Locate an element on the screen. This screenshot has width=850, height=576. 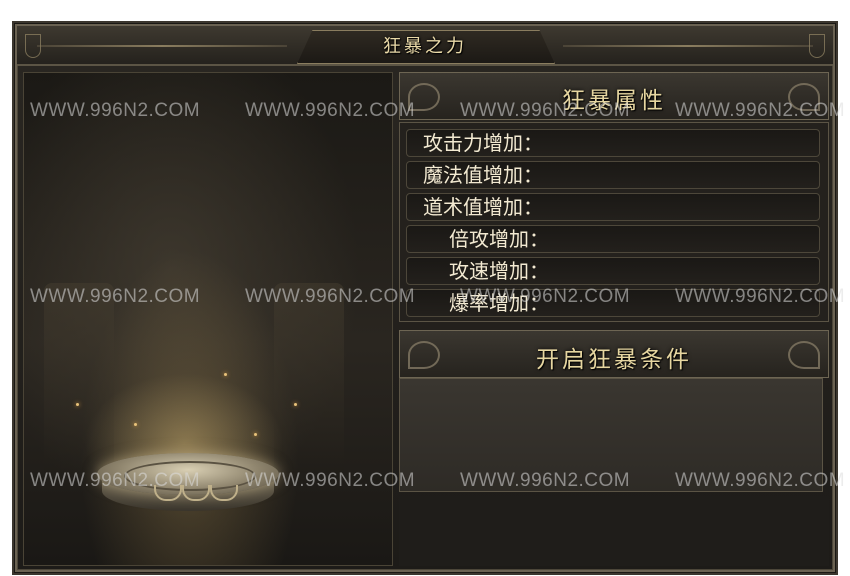
attribute-label: 道术值增加： is located at coordinates (483, 207).